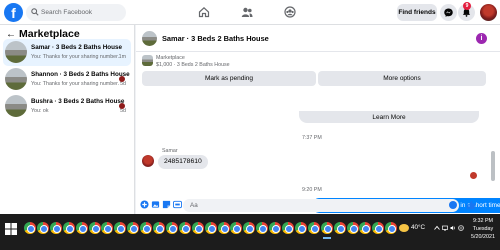  What do you see at coordinates (488, 12) in the screenshot?
I see `account-avatar` at bounding box center [488, 12].